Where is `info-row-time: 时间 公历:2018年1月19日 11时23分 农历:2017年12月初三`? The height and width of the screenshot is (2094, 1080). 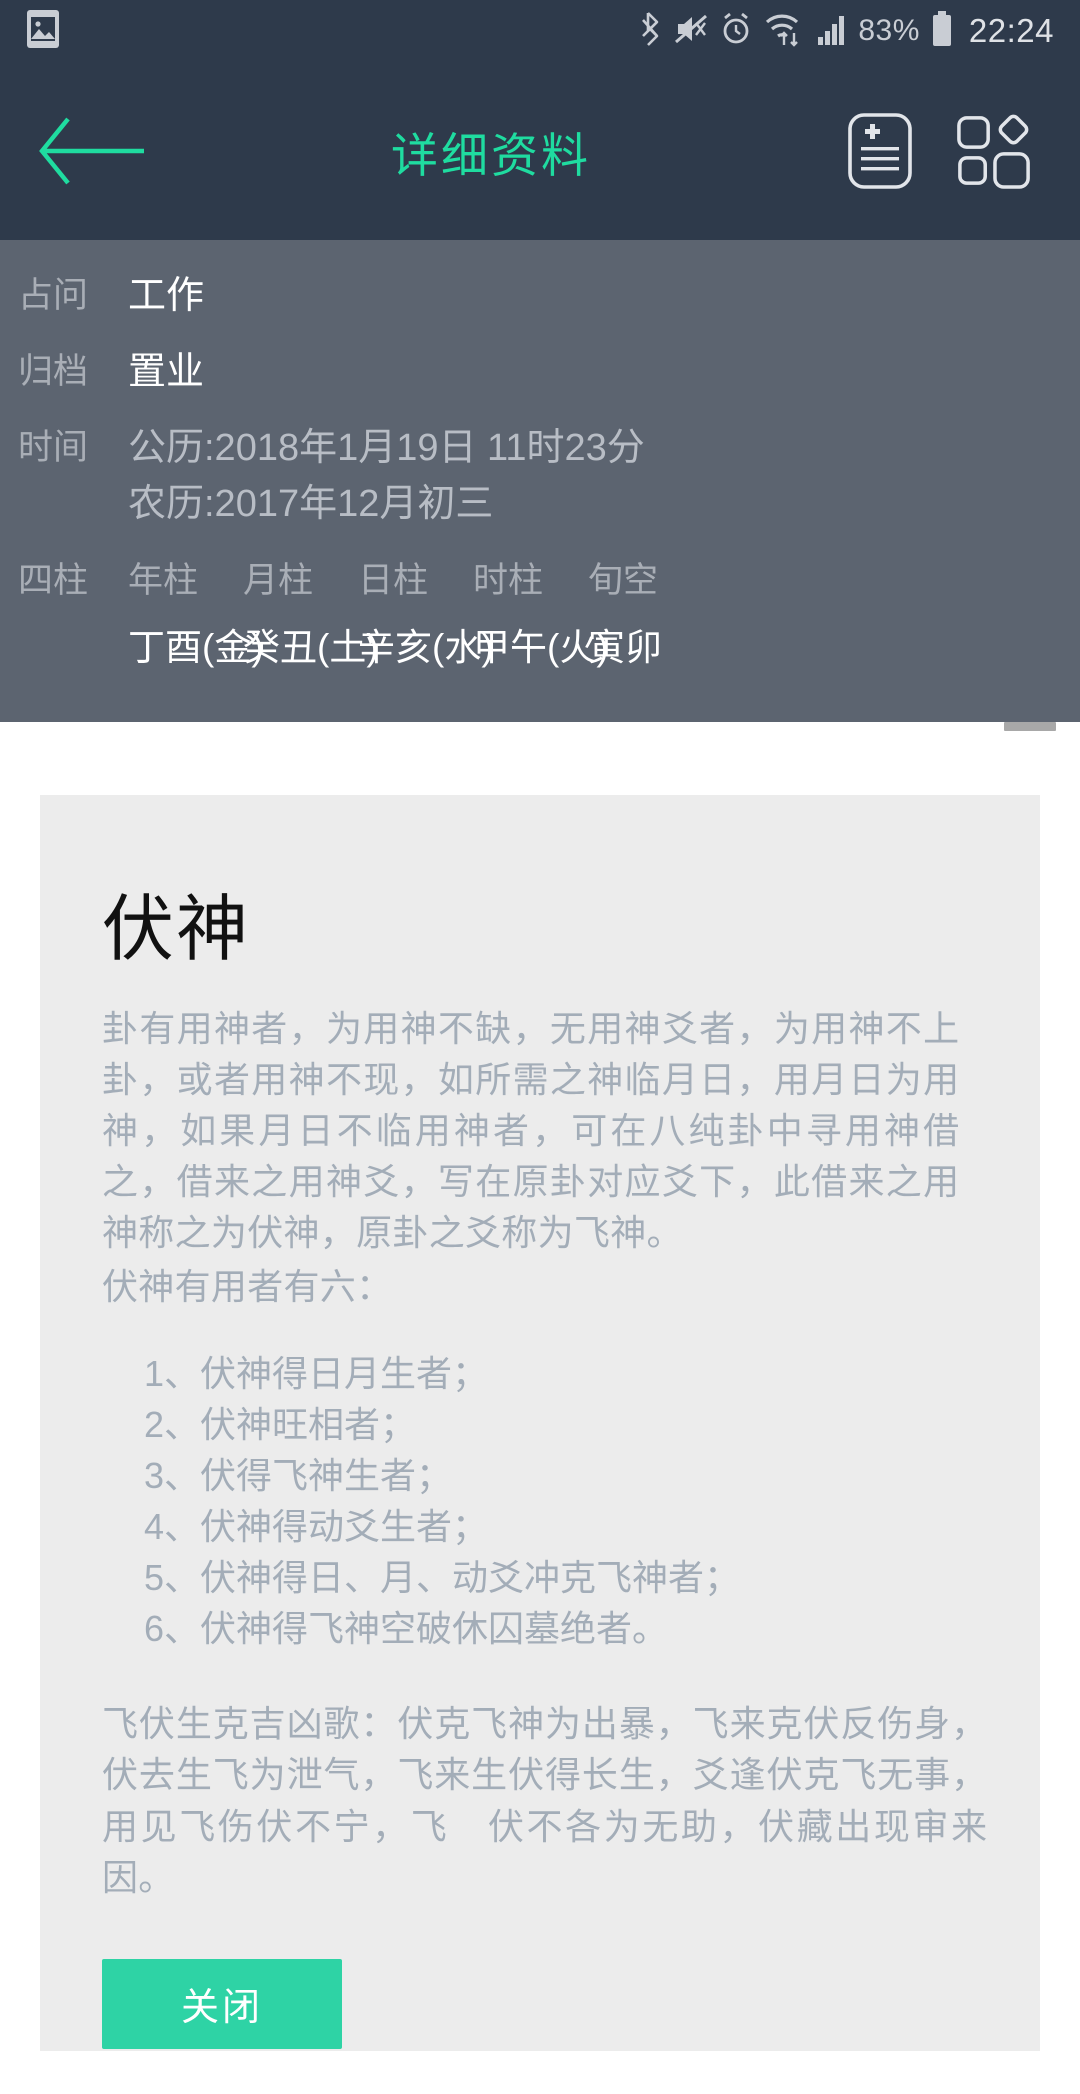 info-row-time: 时间 公历:2018年1月19日 11时23分 农历:2017年12月初三 is located at coordinates (540, 476).